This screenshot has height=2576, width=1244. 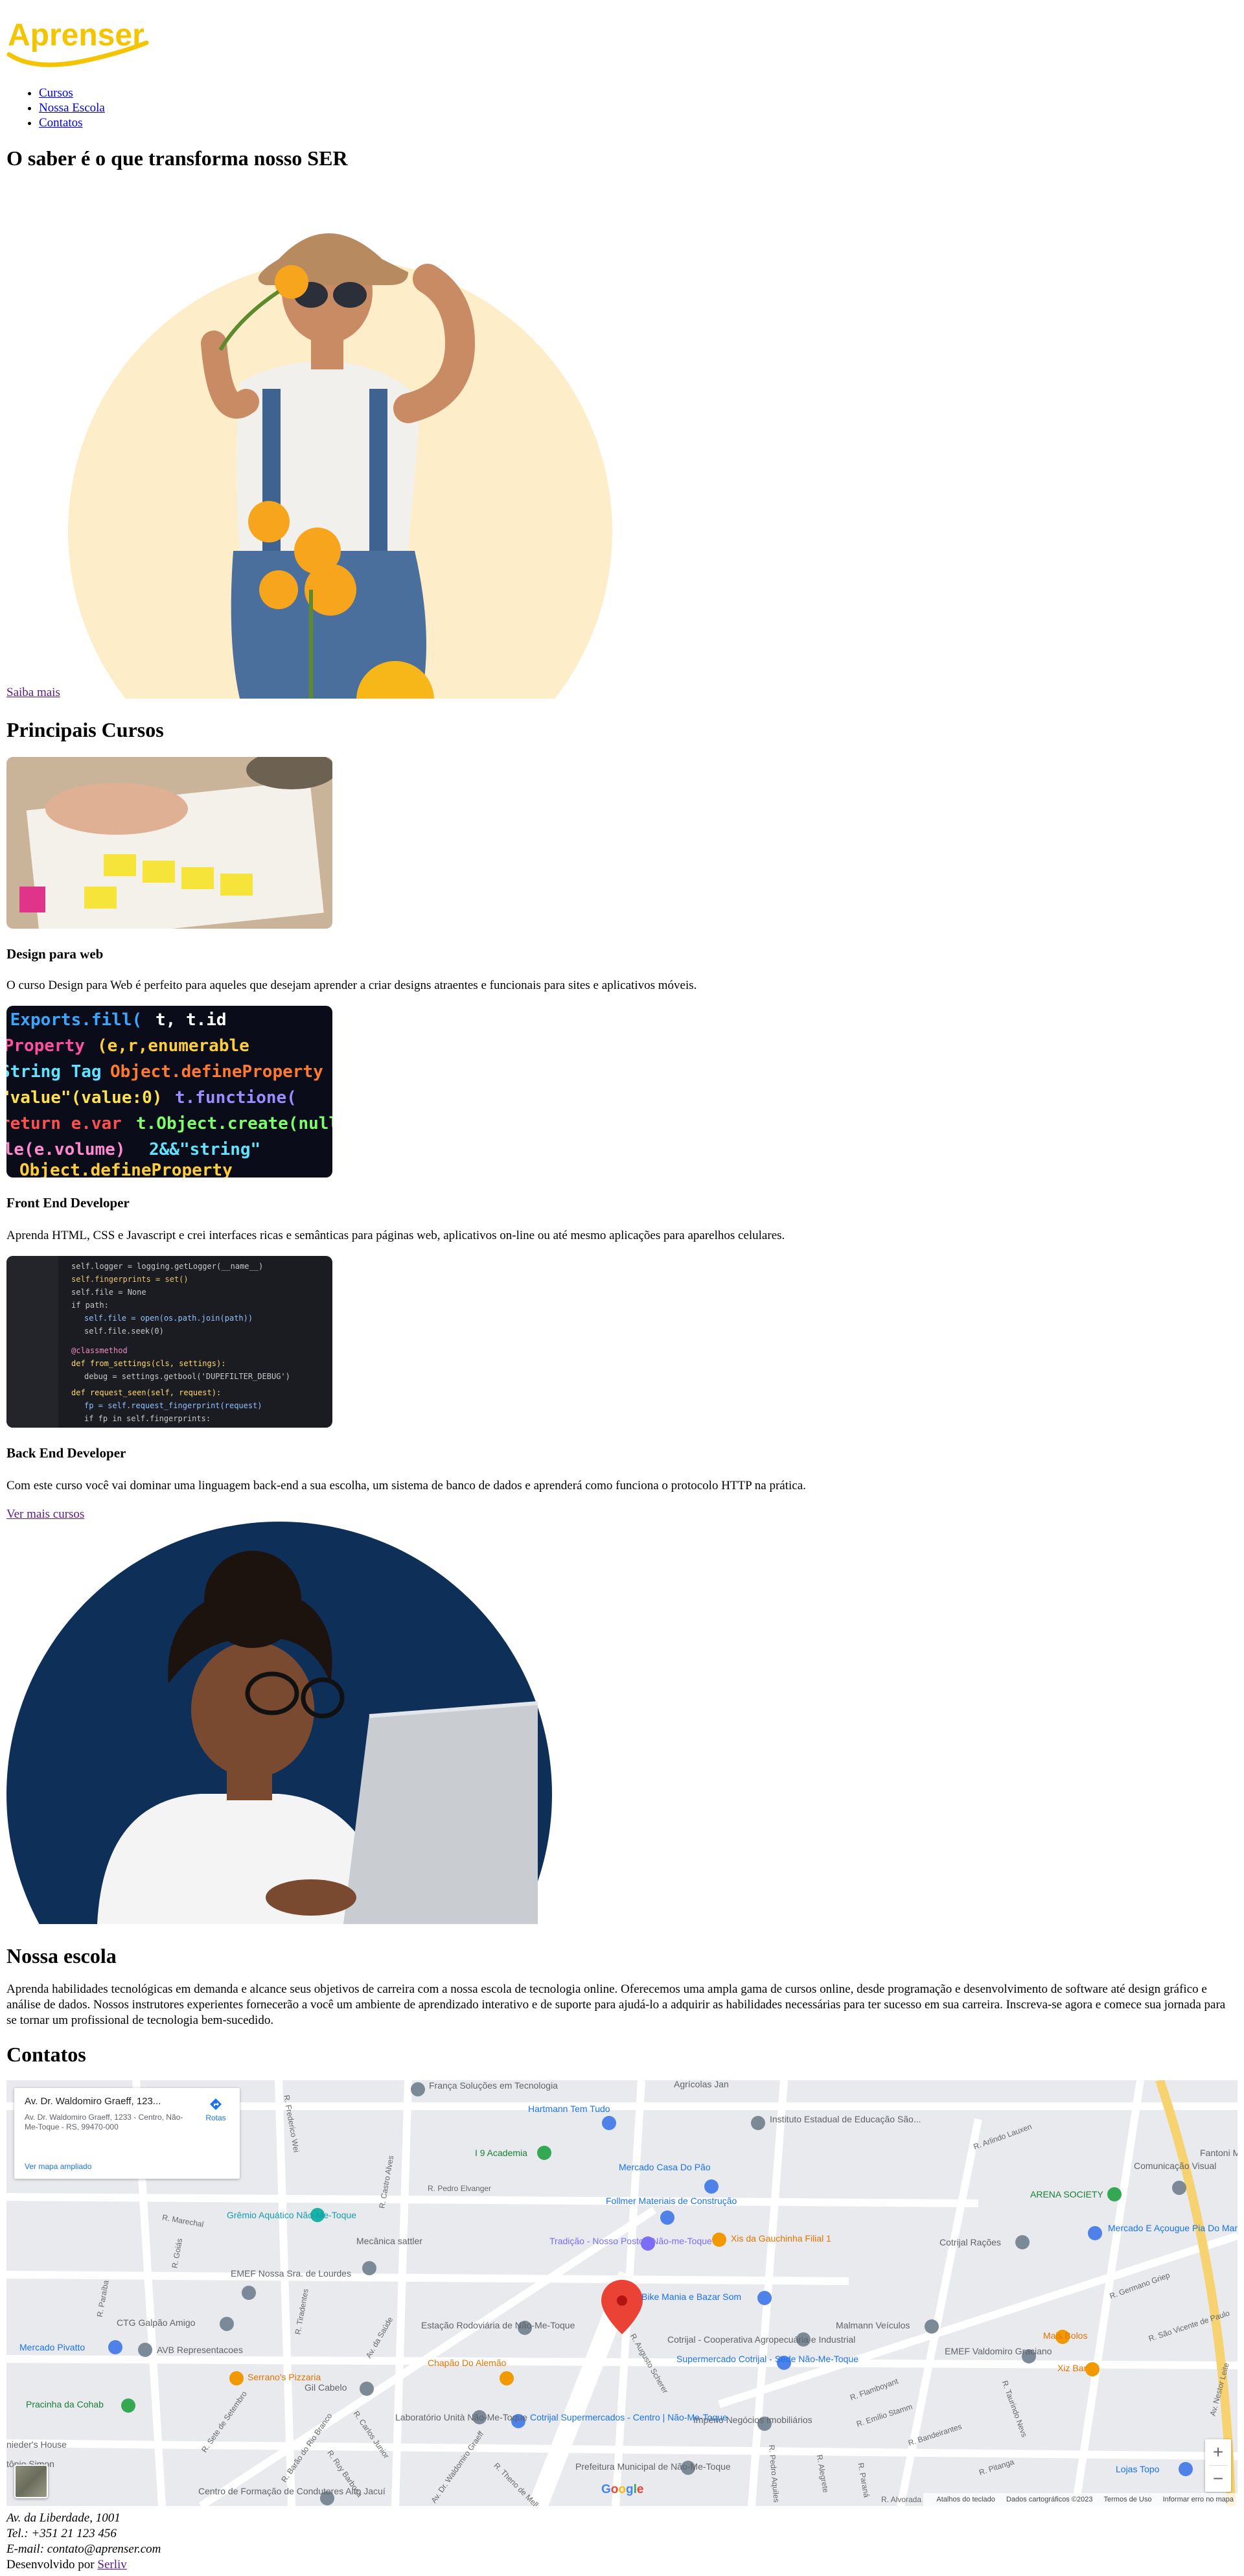 What do you see at coordinates (52, 2347) in the screenshot?
I see `map-place-label: Mercado Pivatto` at bounding box center [52, 2347].